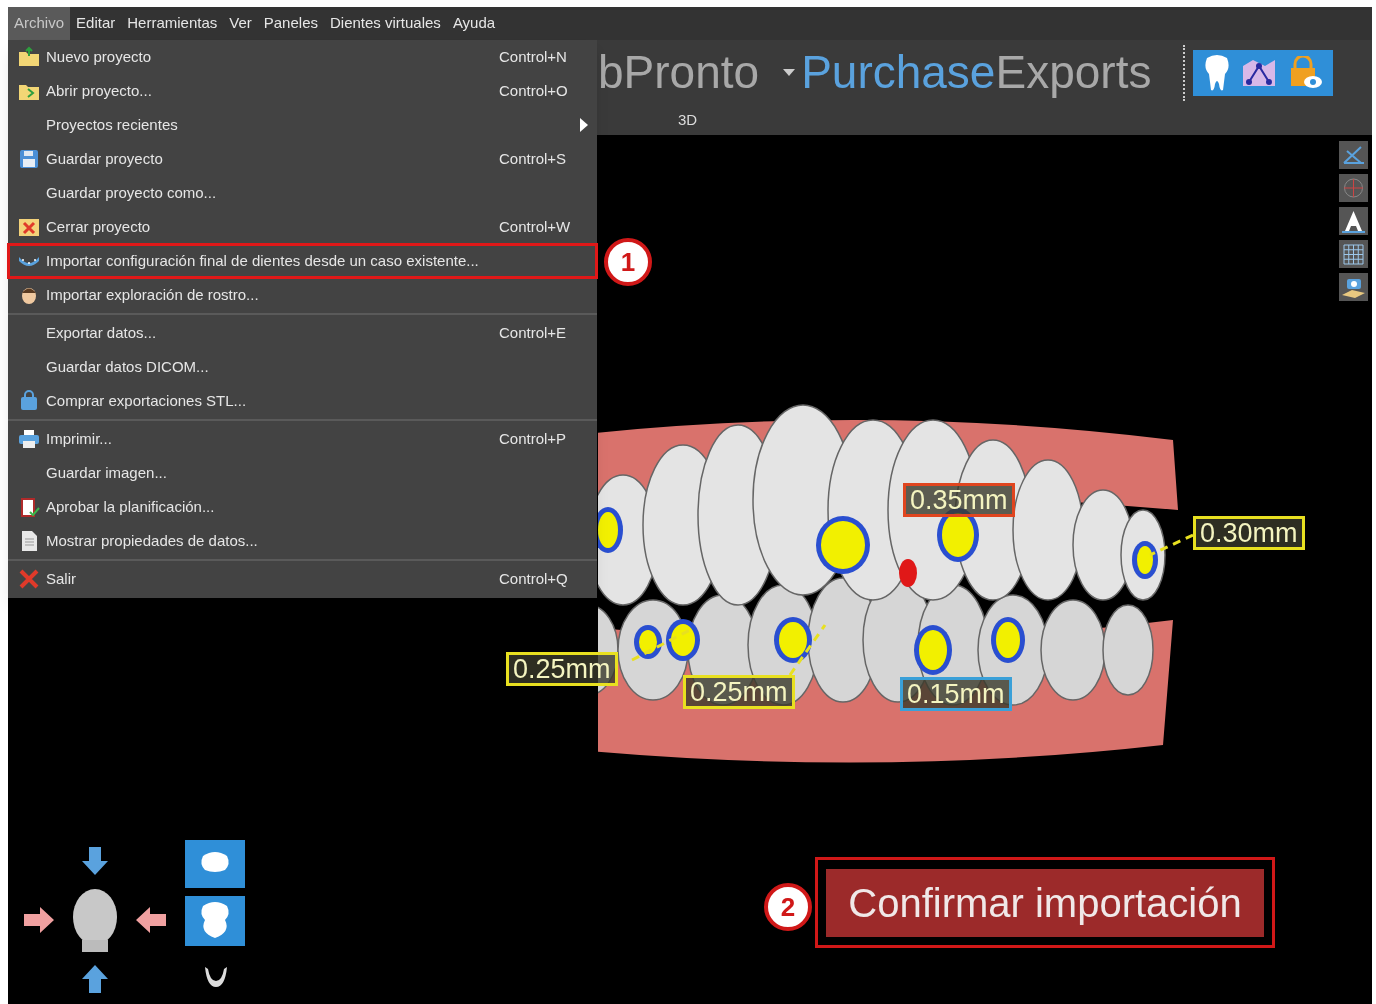  Describe the element at coordinates (240, 23) in the screenshot. I see `menu-bar-item: Ver` at that location.